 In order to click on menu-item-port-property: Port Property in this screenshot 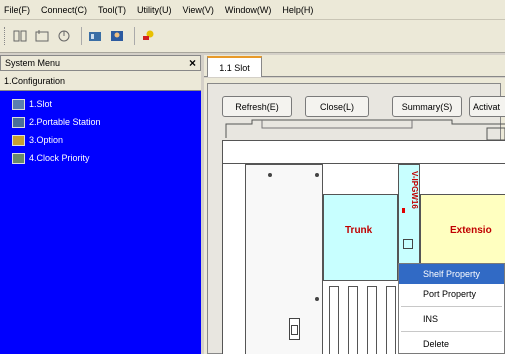, I will do `click(451, 294)`.